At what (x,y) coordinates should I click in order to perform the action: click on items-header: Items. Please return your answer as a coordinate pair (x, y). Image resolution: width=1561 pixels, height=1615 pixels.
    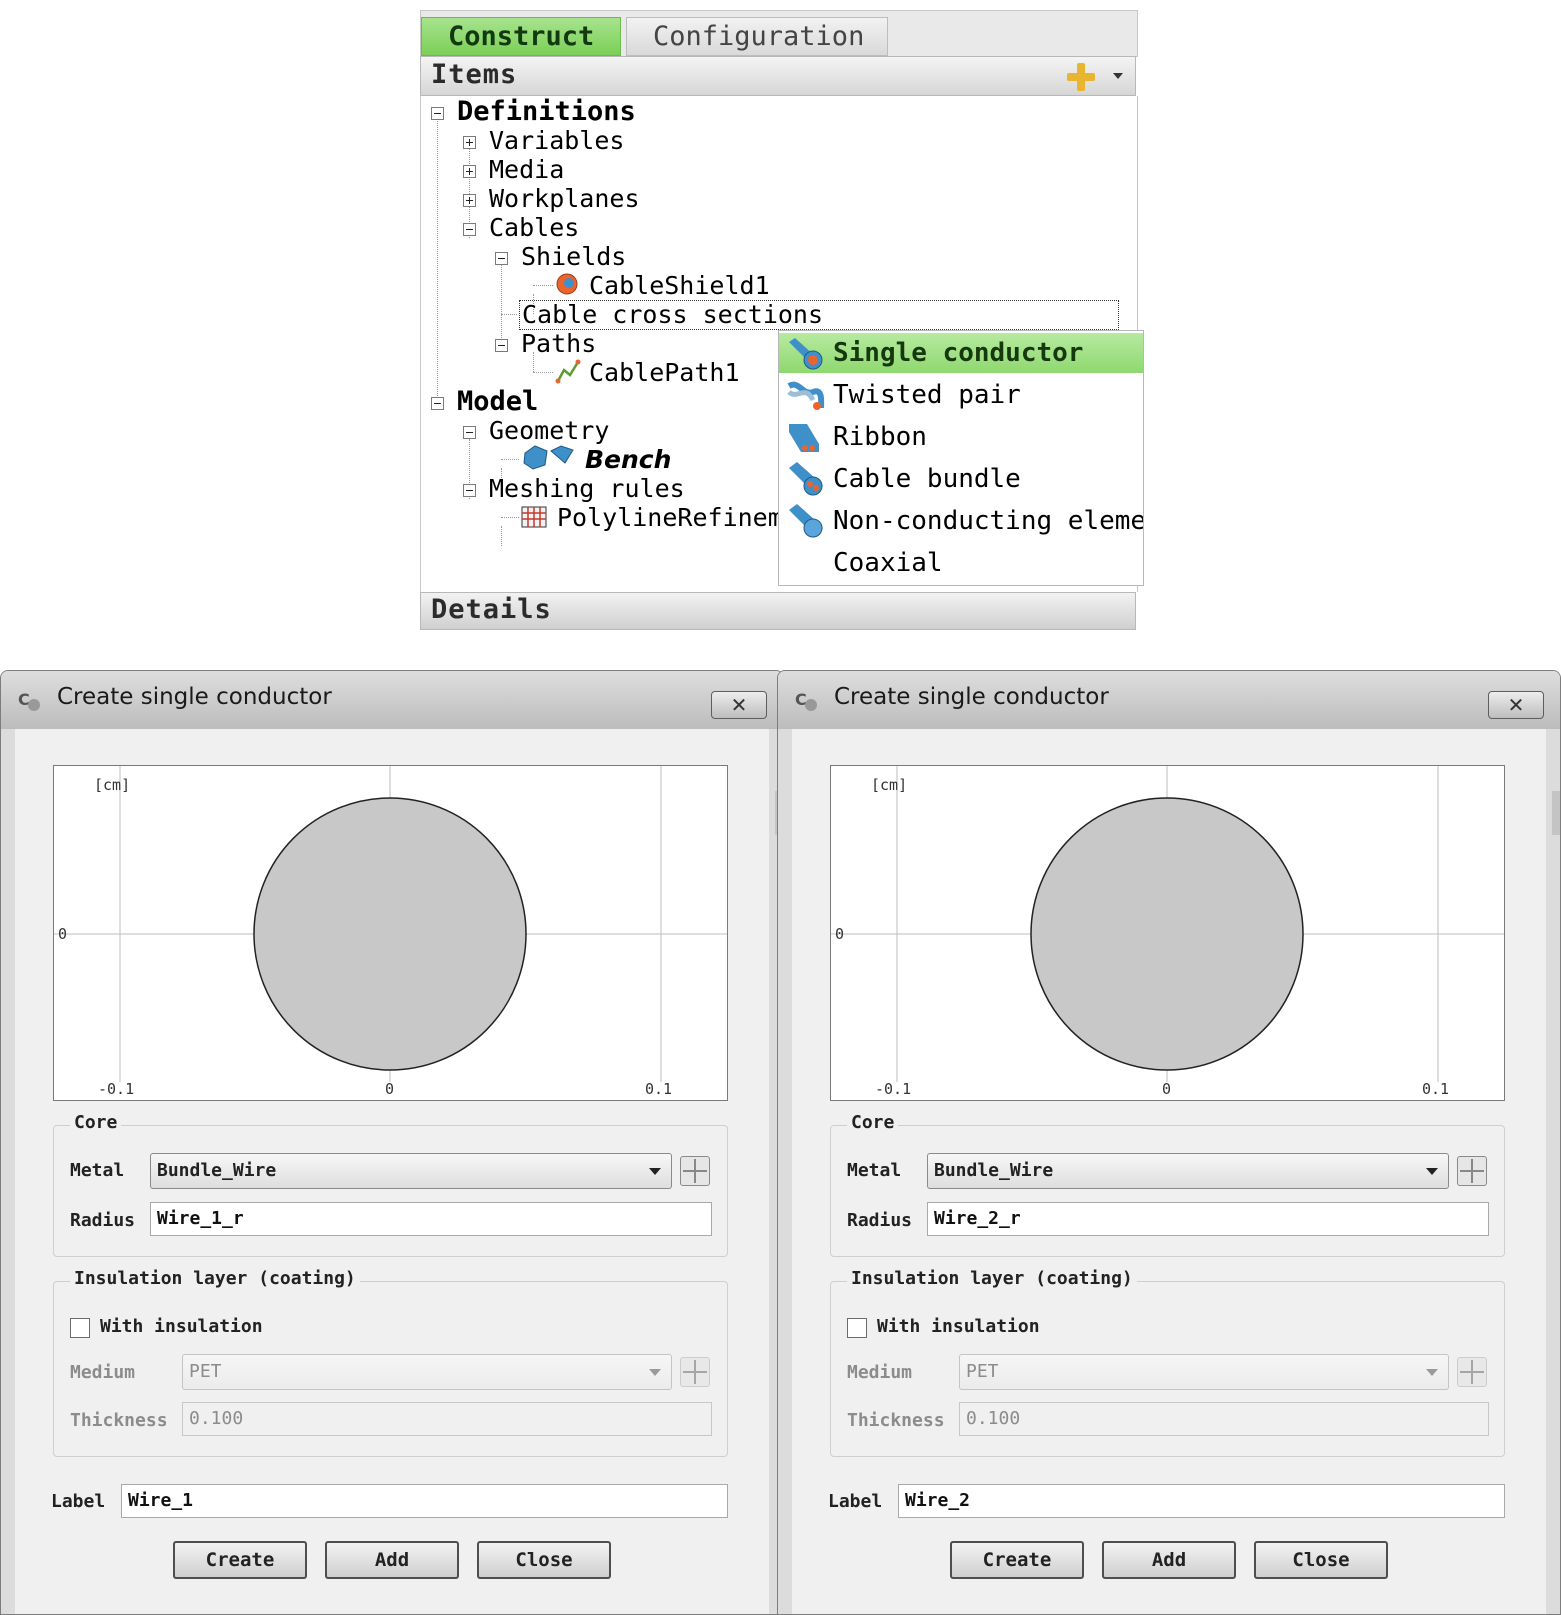
    Looking at the image, I should click on (778, 76).